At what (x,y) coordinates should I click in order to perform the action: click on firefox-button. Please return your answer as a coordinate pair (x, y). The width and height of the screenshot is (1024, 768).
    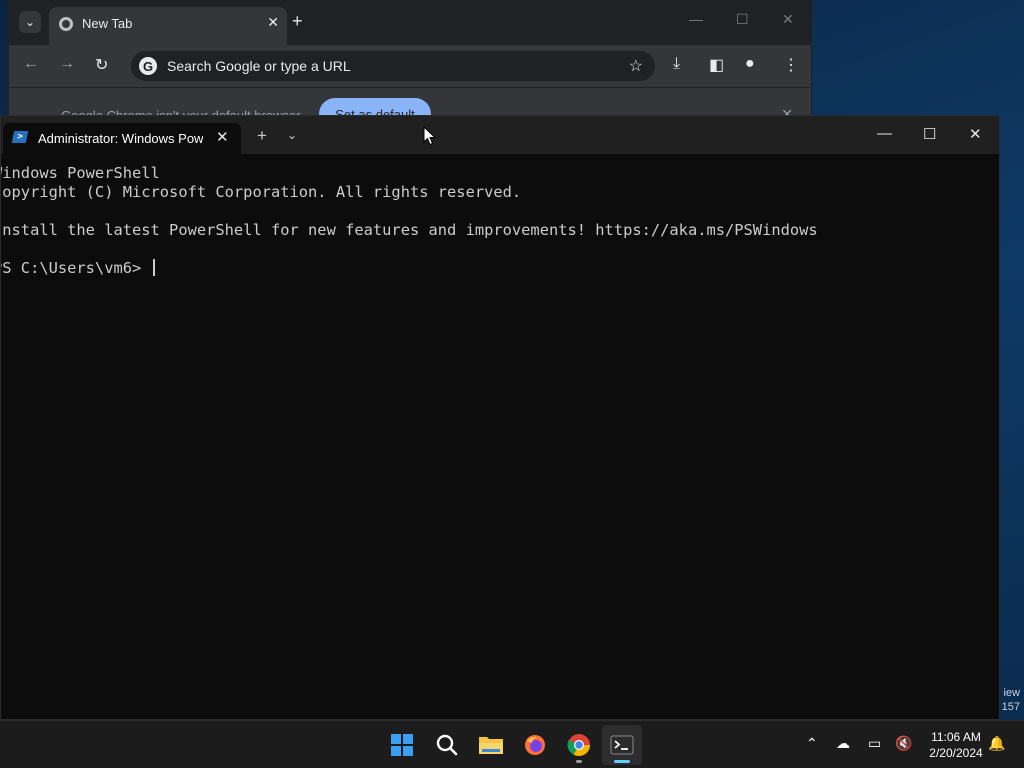
    Looking at the image, I should click on (535, 745).